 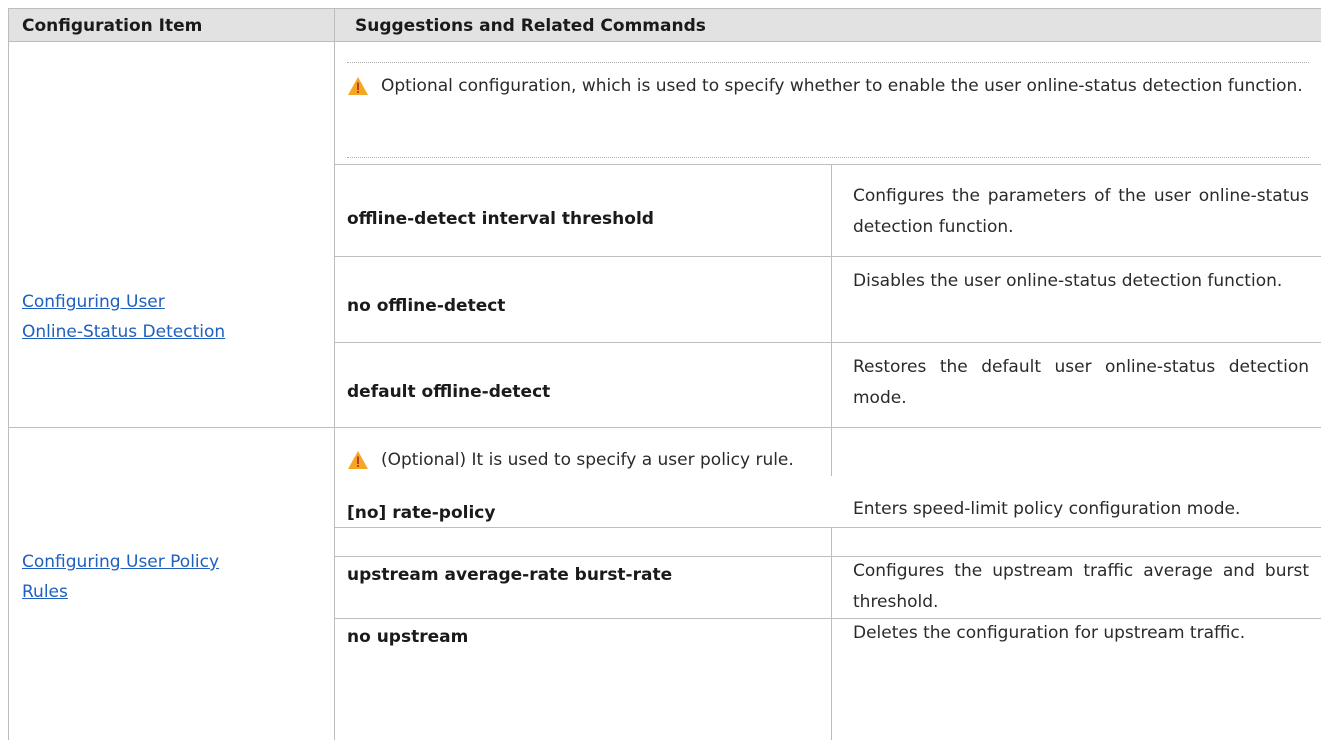 I want to click on command-text: no offline-detect, so click(x=426, y=306).